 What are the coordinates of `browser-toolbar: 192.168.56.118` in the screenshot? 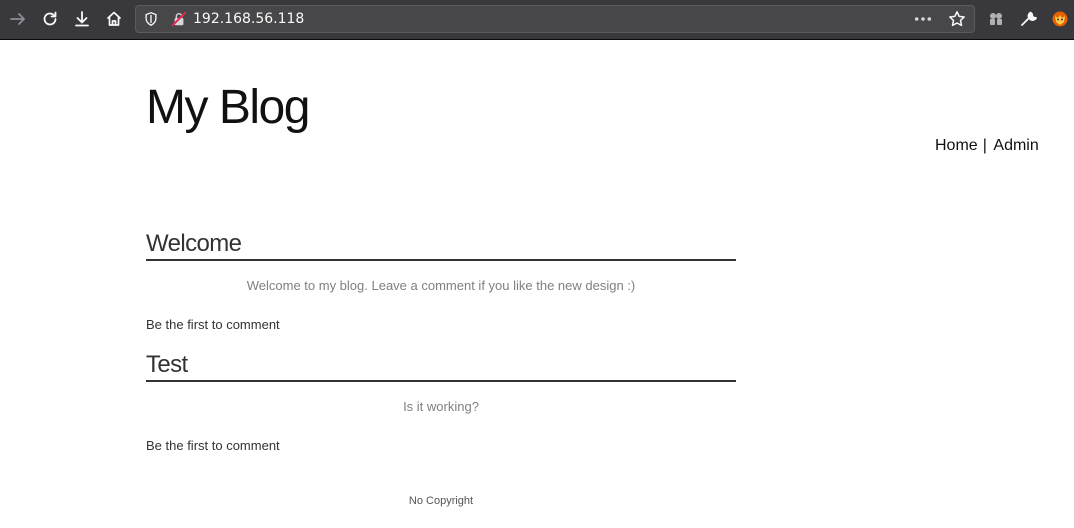 It's located at (537, 20).